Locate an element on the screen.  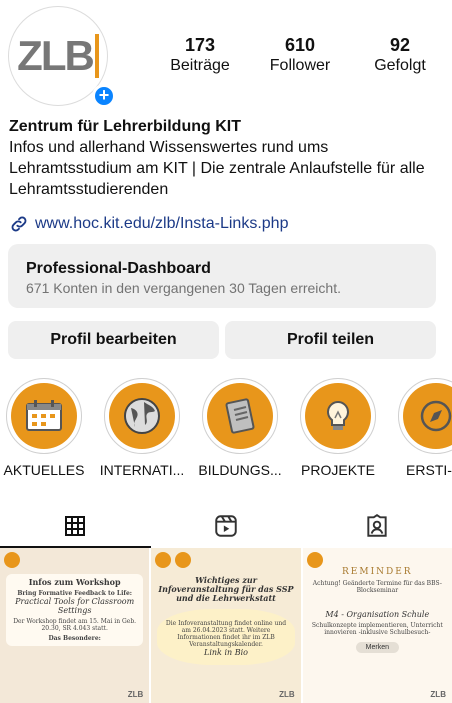
add-story-icon: + is located at coordinates (104, 96).